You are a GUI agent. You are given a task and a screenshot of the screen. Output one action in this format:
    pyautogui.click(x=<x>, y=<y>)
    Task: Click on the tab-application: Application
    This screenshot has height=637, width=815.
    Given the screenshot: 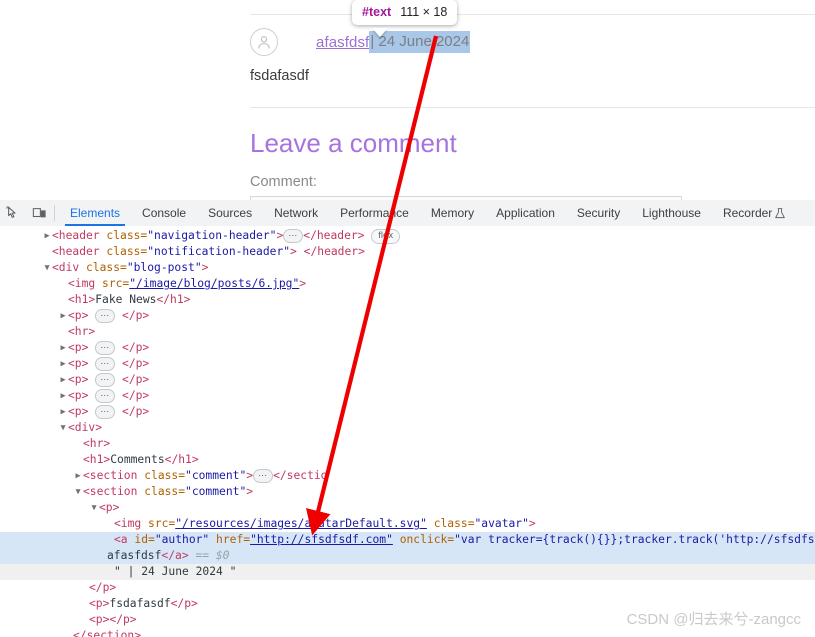 What is the action you would take?
    pyautogui.click(x=525, y=213)
    